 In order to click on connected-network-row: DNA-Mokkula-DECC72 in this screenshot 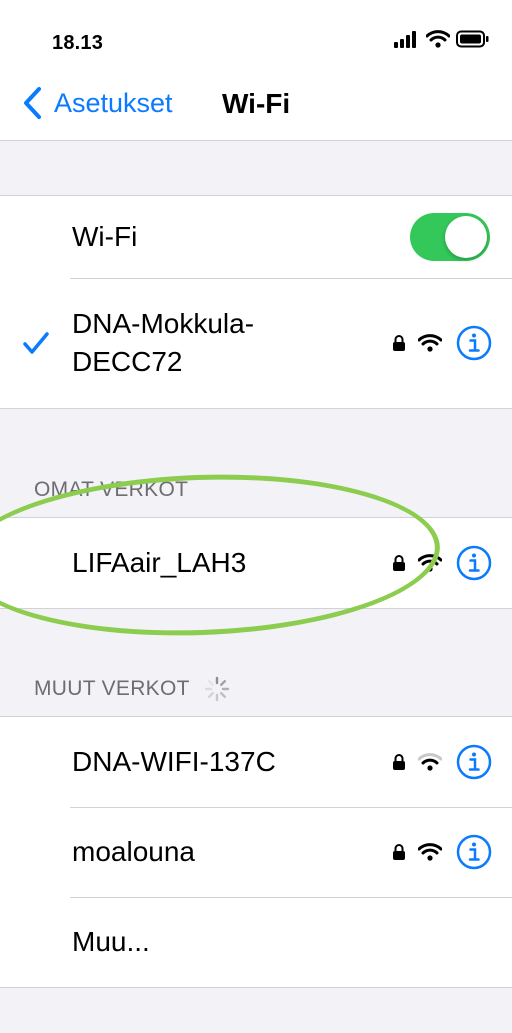, I will do `click(256, 343)`.